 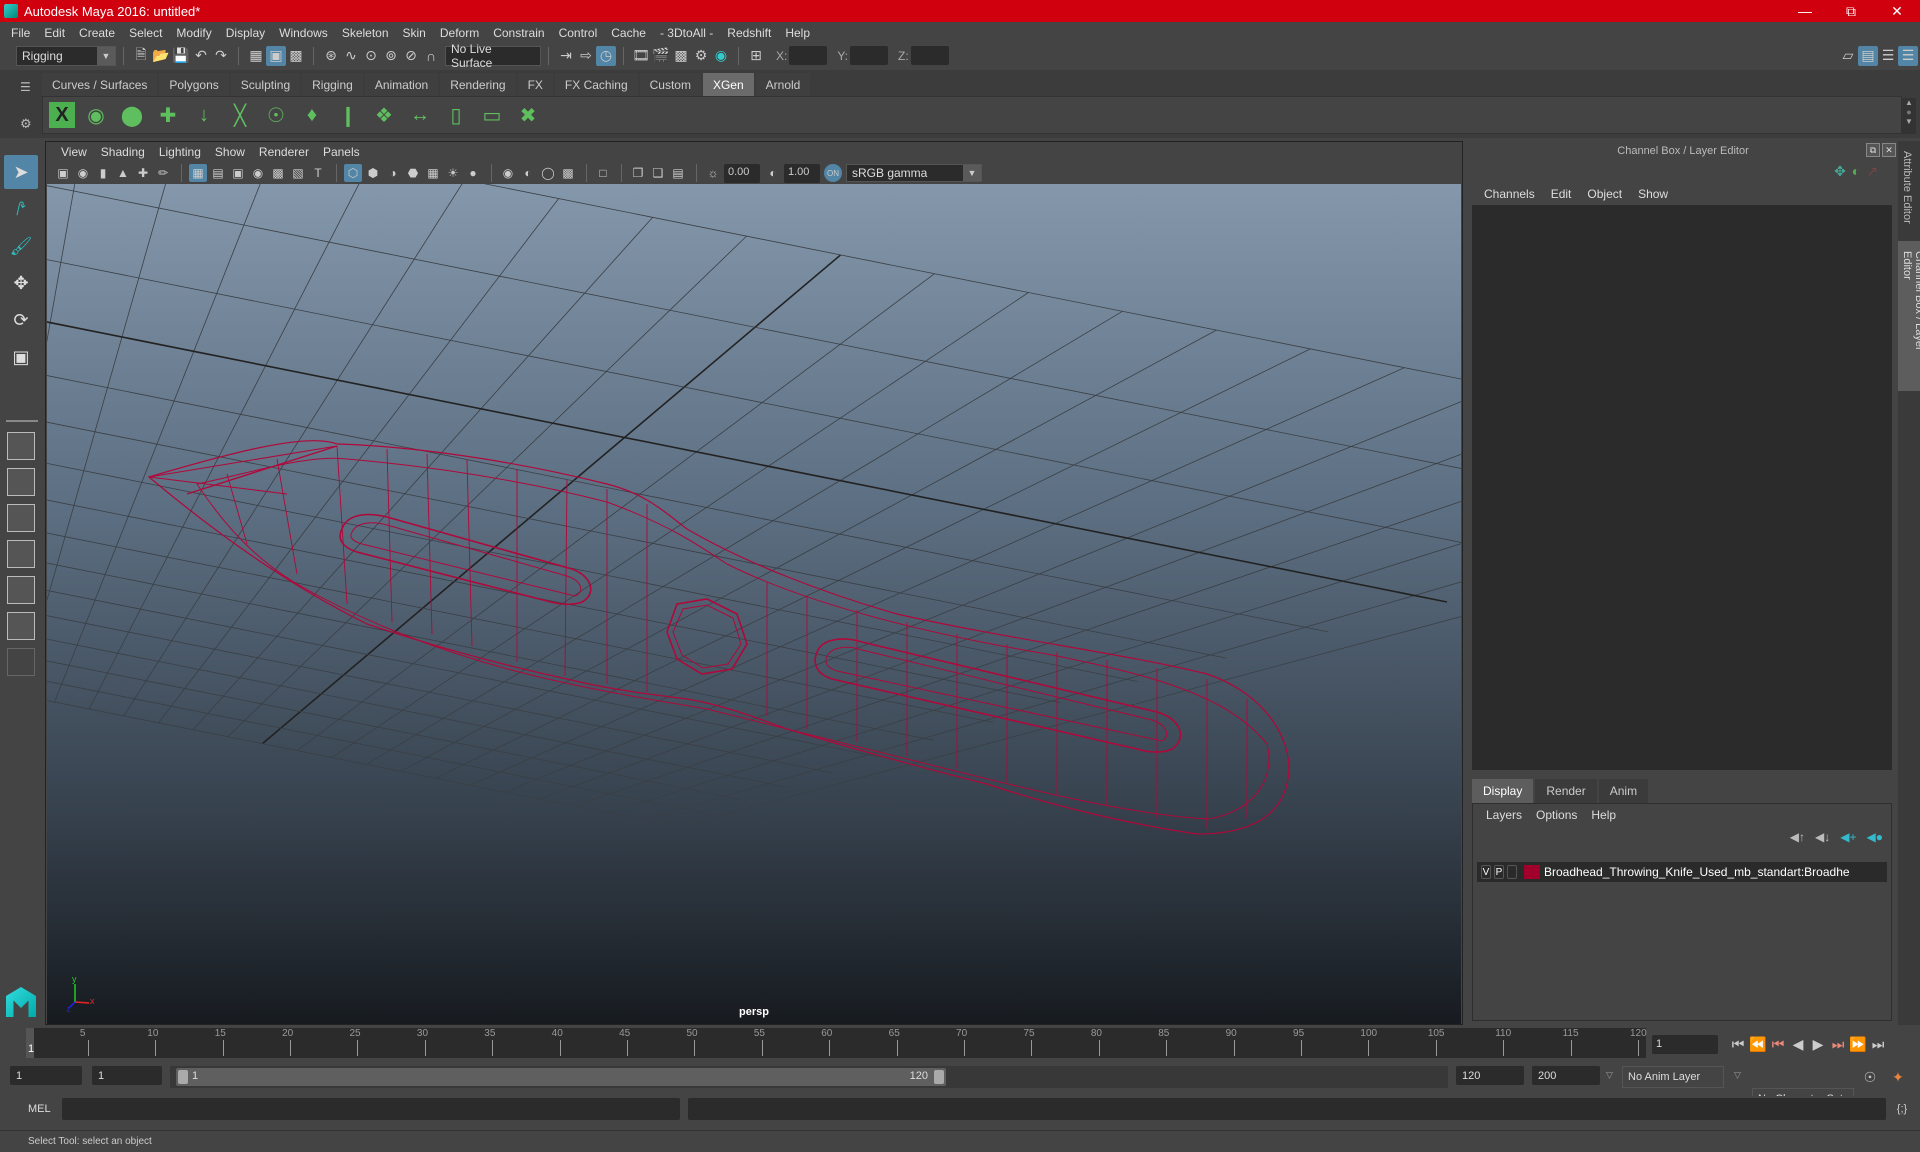 What do you see at coordinates (204, 115) in the screenshot?
I see `move-guides-icon: ↓` at bounding box center [204, 115].